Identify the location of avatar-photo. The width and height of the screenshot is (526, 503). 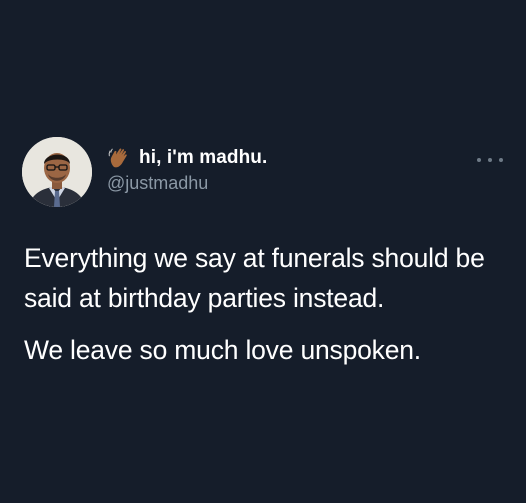
(57, 172).